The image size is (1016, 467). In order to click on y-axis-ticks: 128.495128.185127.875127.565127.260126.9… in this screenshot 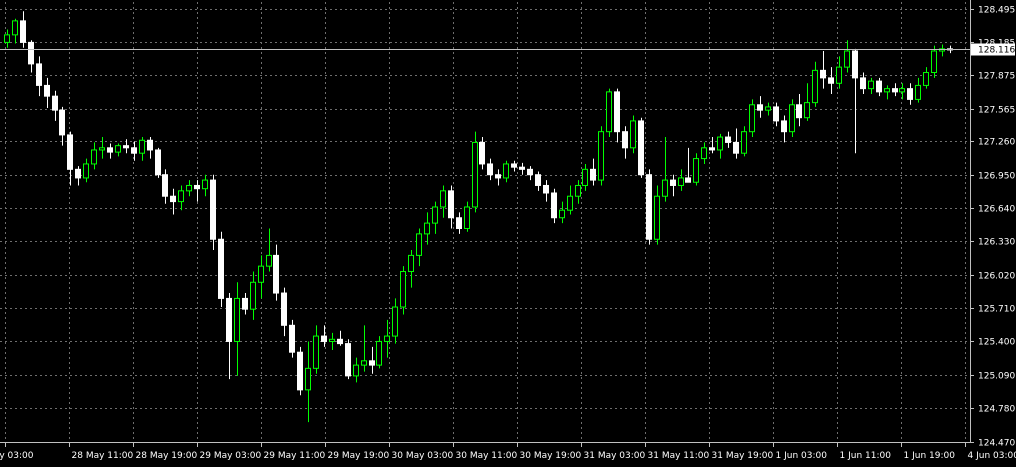, I will do `click(996, 227)`.